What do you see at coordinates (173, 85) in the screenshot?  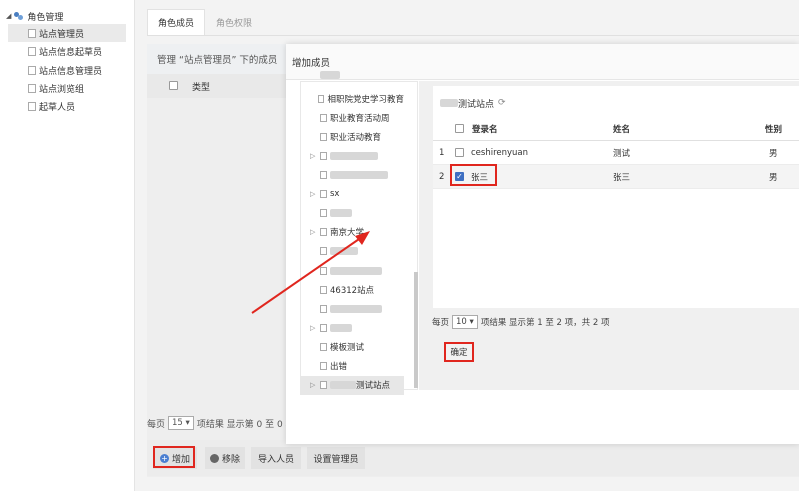 I see `select-all-checkbox` at bounding box center [173, 85].